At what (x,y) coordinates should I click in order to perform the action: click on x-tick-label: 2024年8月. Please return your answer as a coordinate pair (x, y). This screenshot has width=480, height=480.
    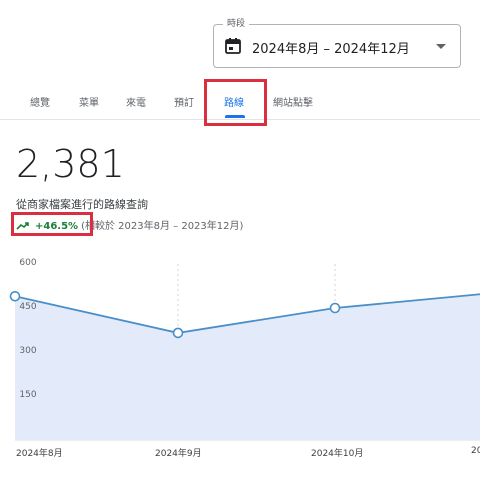
    Looking at the image, I should click on (39, 454).